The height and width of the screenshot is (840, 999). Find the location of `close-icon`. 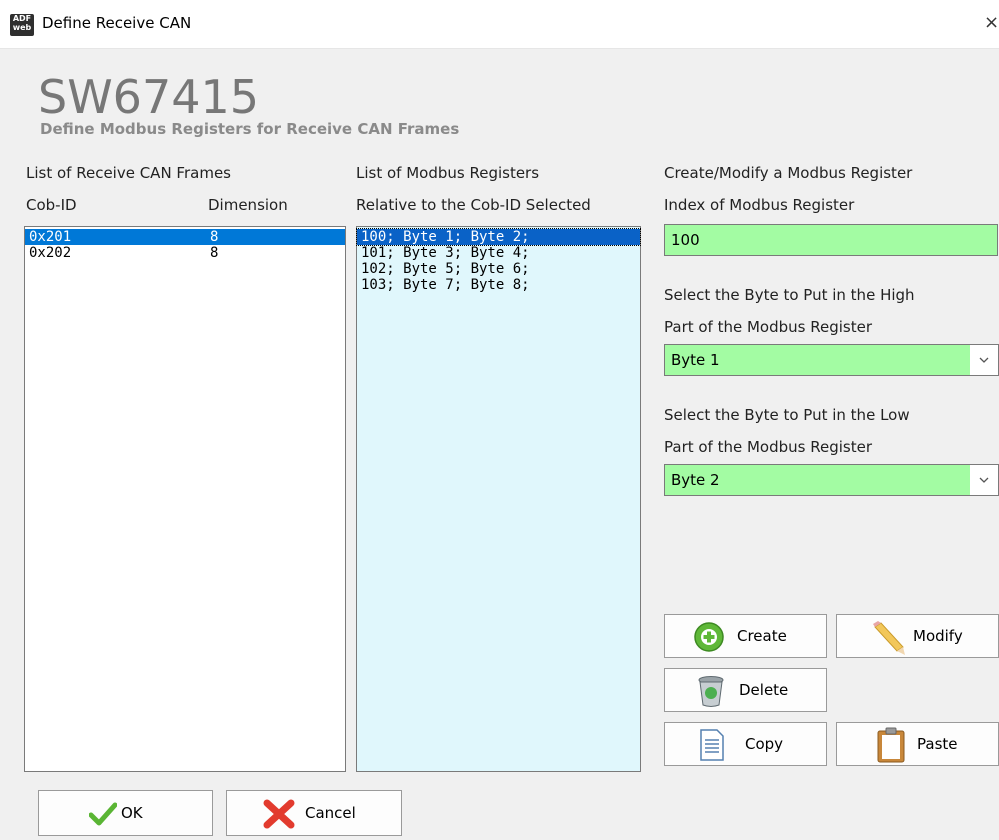

close-icon is located at coordinates (279, 816).